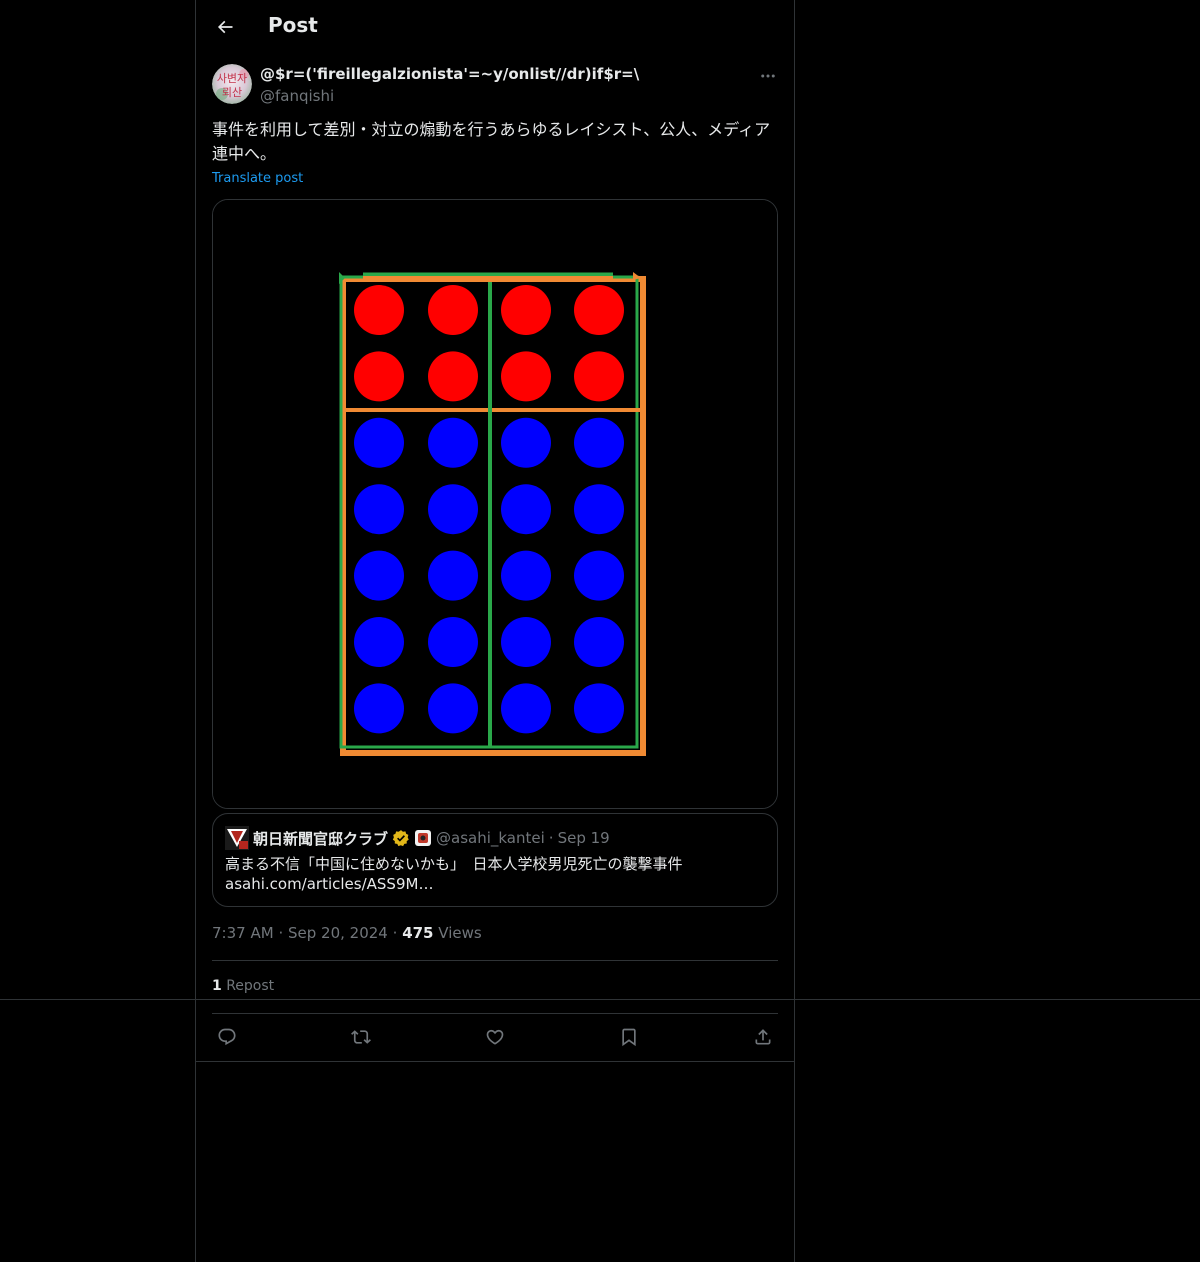  I want to click on avatar-text-1: 사변자, so click(232, 78).